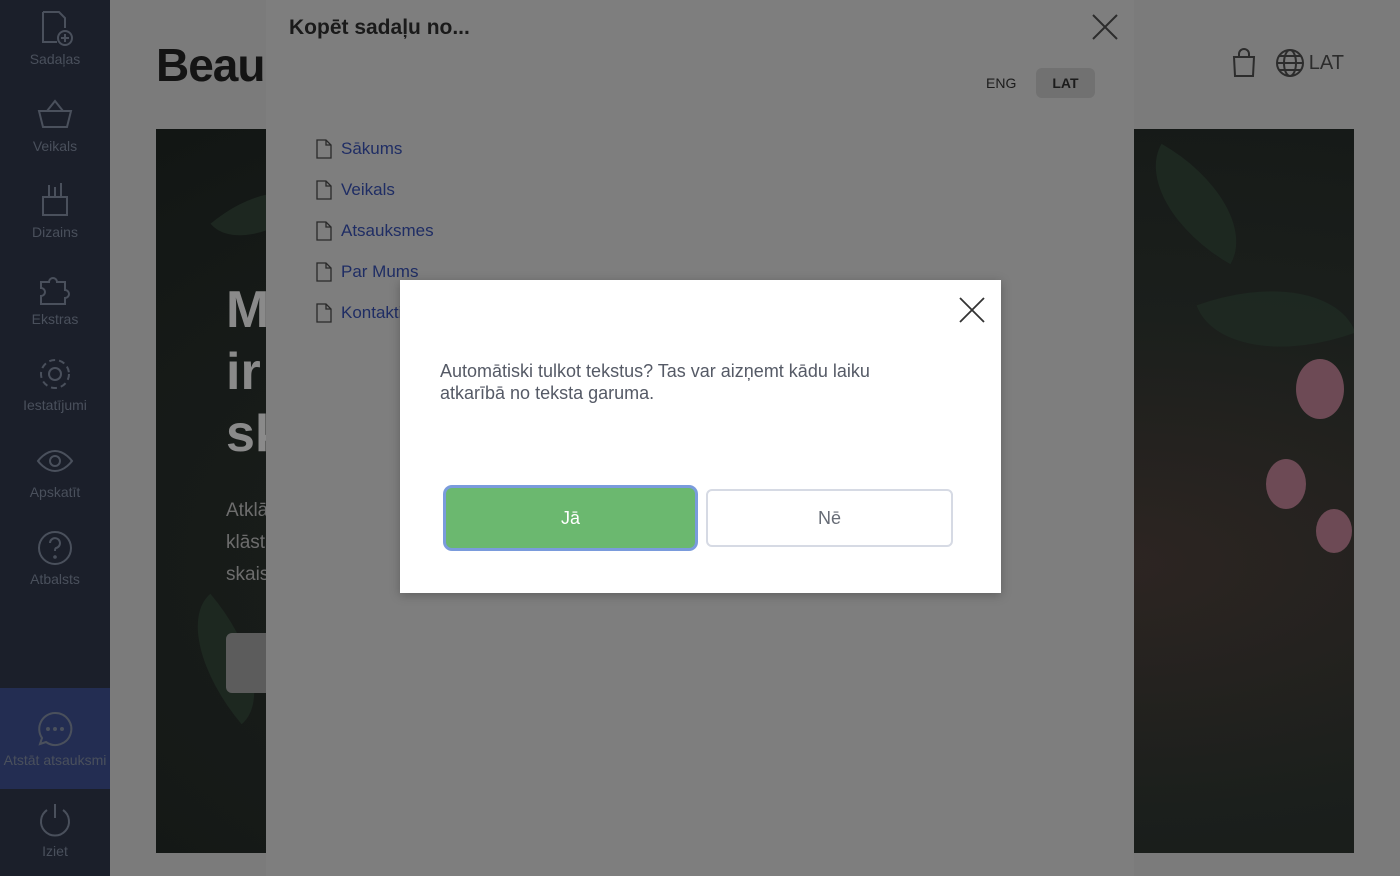  I want to click on sidebar-item-label: Iestatījumi, so click(55, 405).